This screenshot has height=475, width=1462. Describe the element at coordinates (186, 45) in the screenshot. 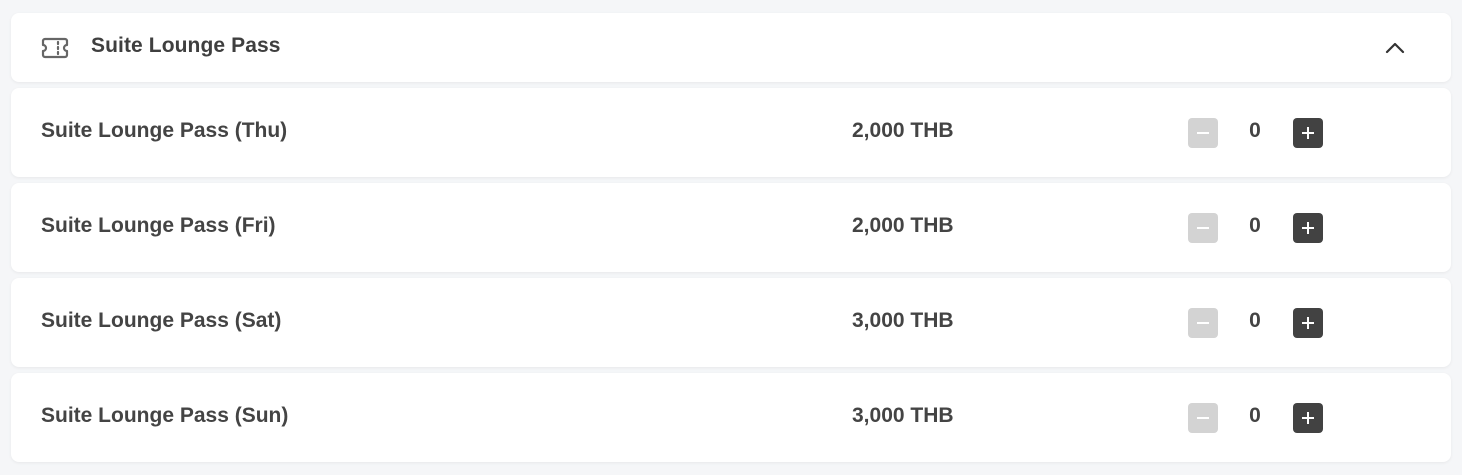

I see `section-title: Suite Lounge Pass` at that location.